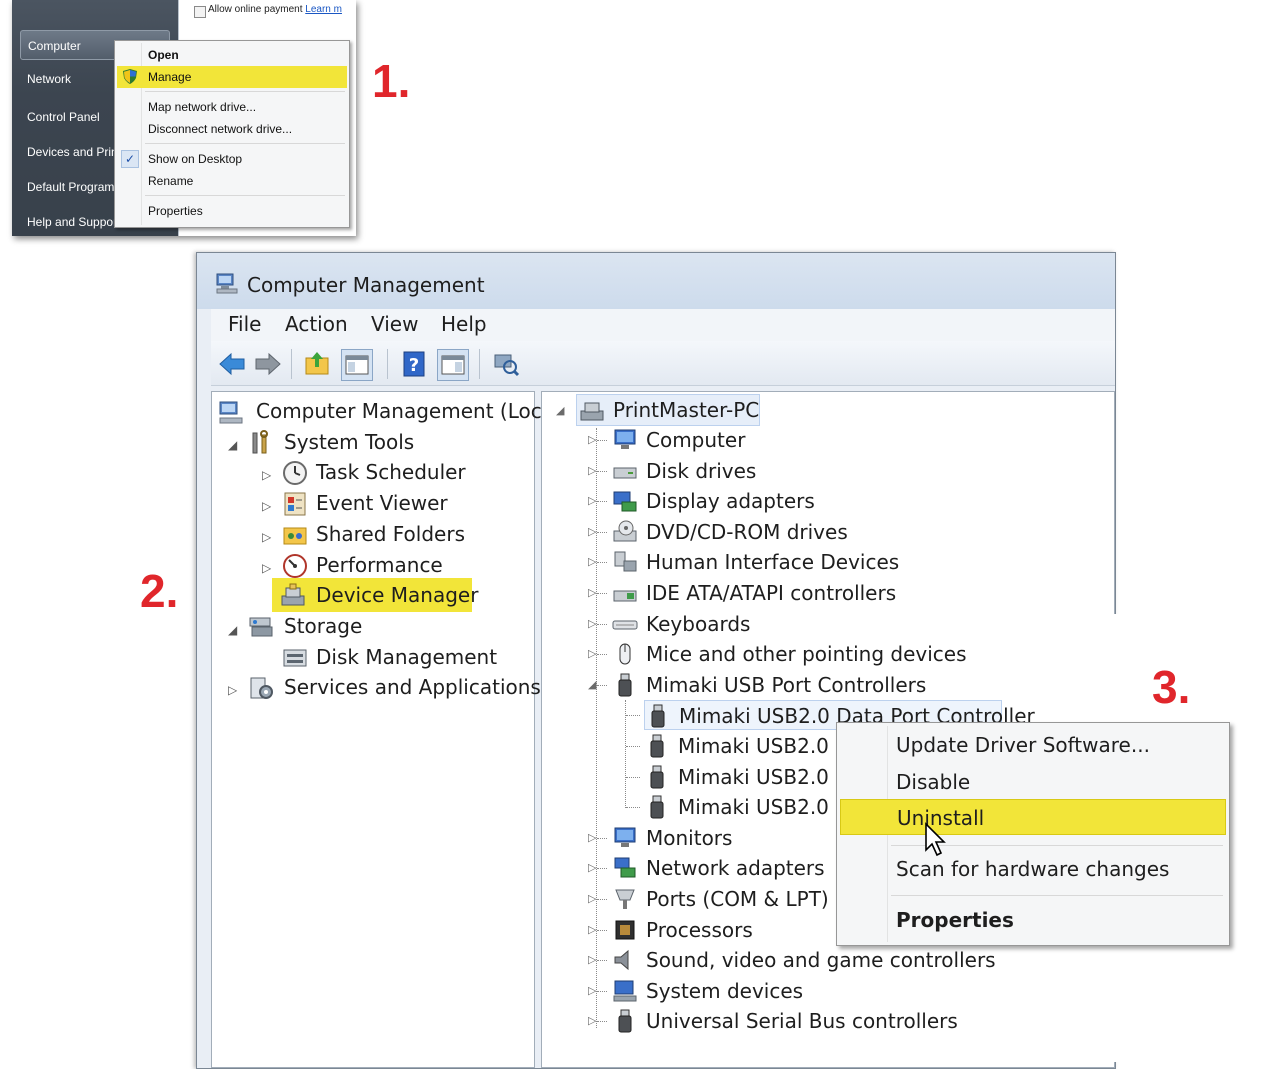 The image size is (1262, 1069). What do you see at coordinates (625, 561) in the screenshot?
I see `hid-icon` at bounding box center [625, 561].